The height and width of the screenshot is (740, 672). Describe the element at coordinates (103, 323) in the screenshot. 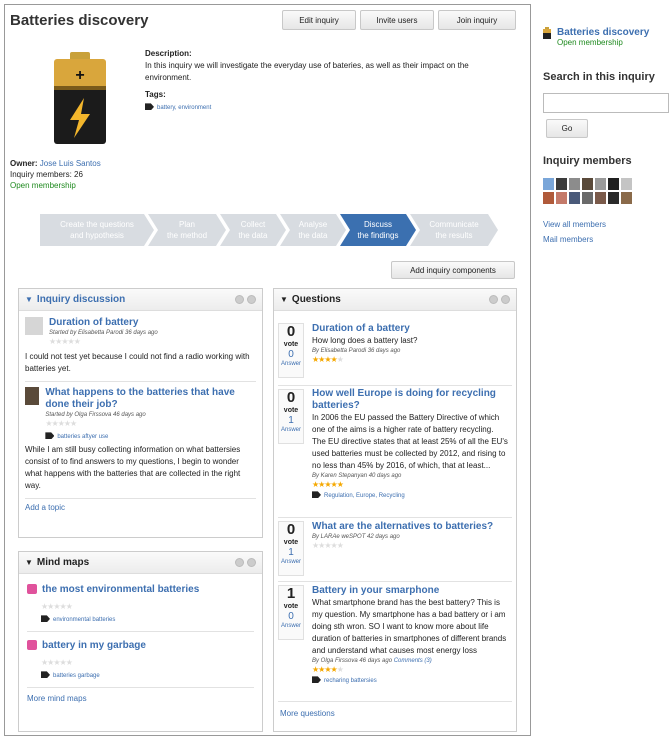

I see `topic-title: Duration of battery` at that location.